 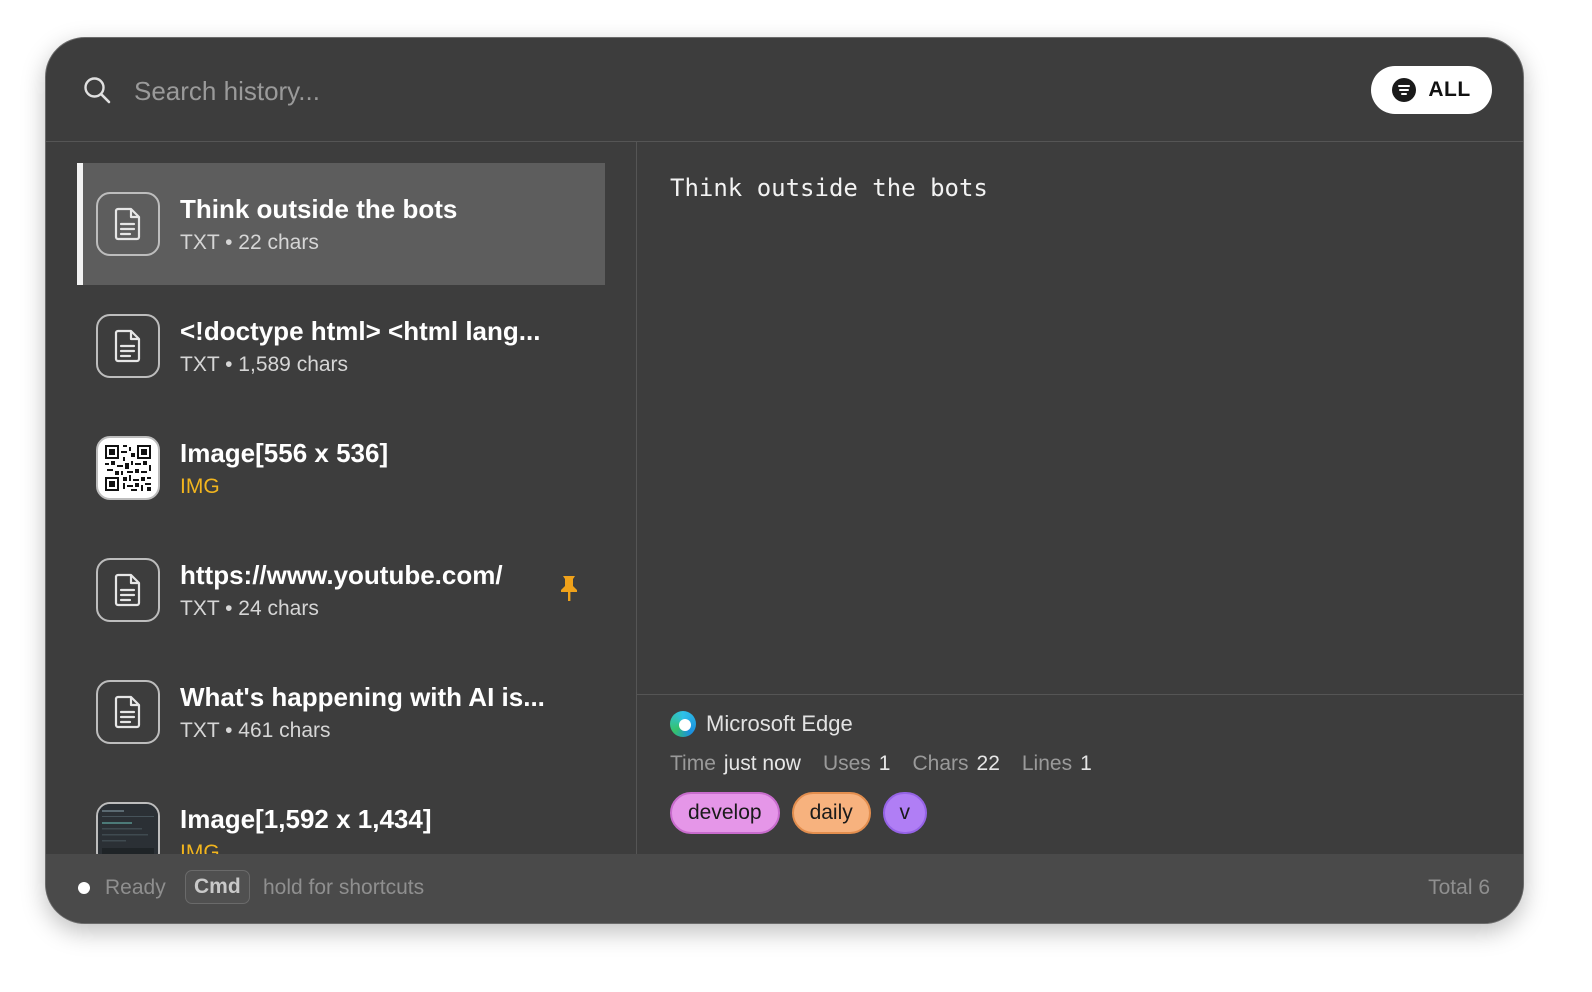 I want to click on item-title: https://www.youtube.com/, so click(x=341, y=575).